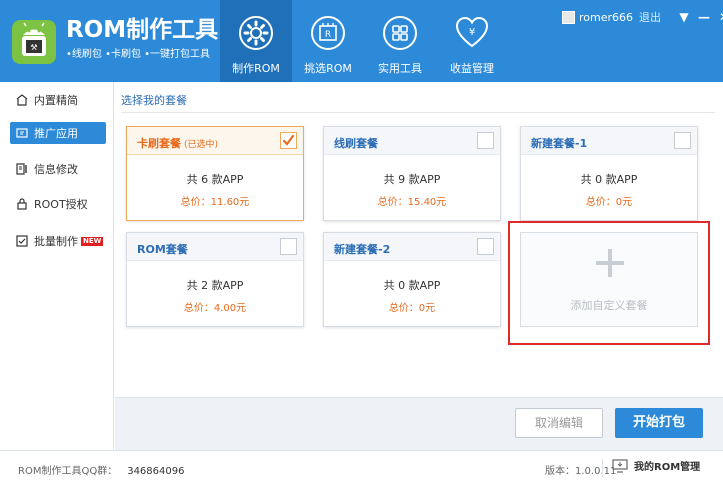 The height and width of the screenshot is (485, 723). I want to click on my-rom-label: 我的ROM管理, so click(667, 467).